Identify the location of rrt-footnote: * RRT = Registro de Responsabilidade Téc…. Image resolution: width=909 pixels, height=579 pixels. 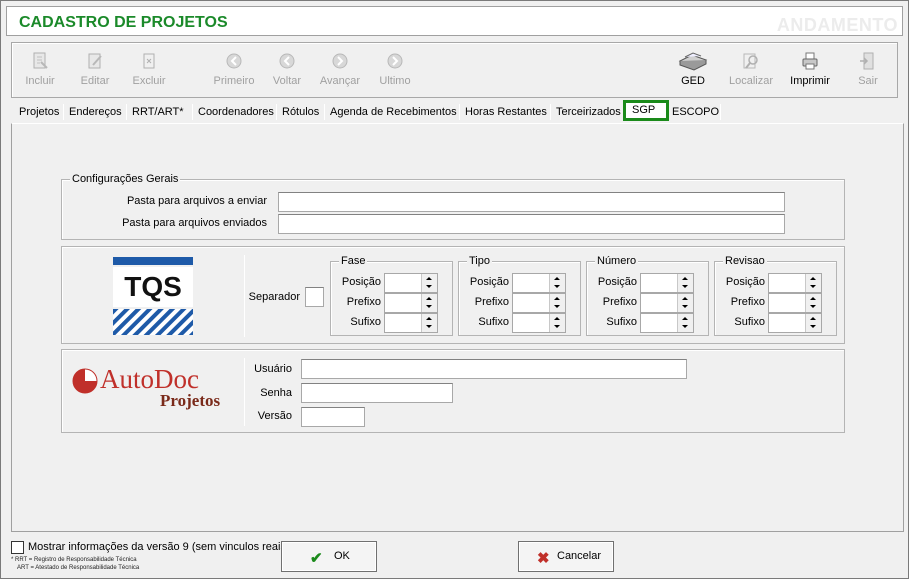
(74, 560).